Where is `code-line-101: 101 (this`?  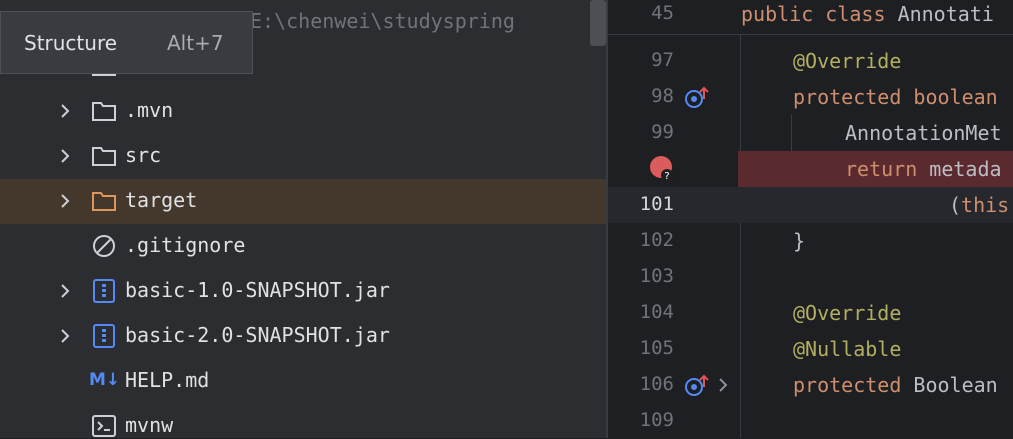 code-line-101: 101 (this is located at coordinates (810, 205).